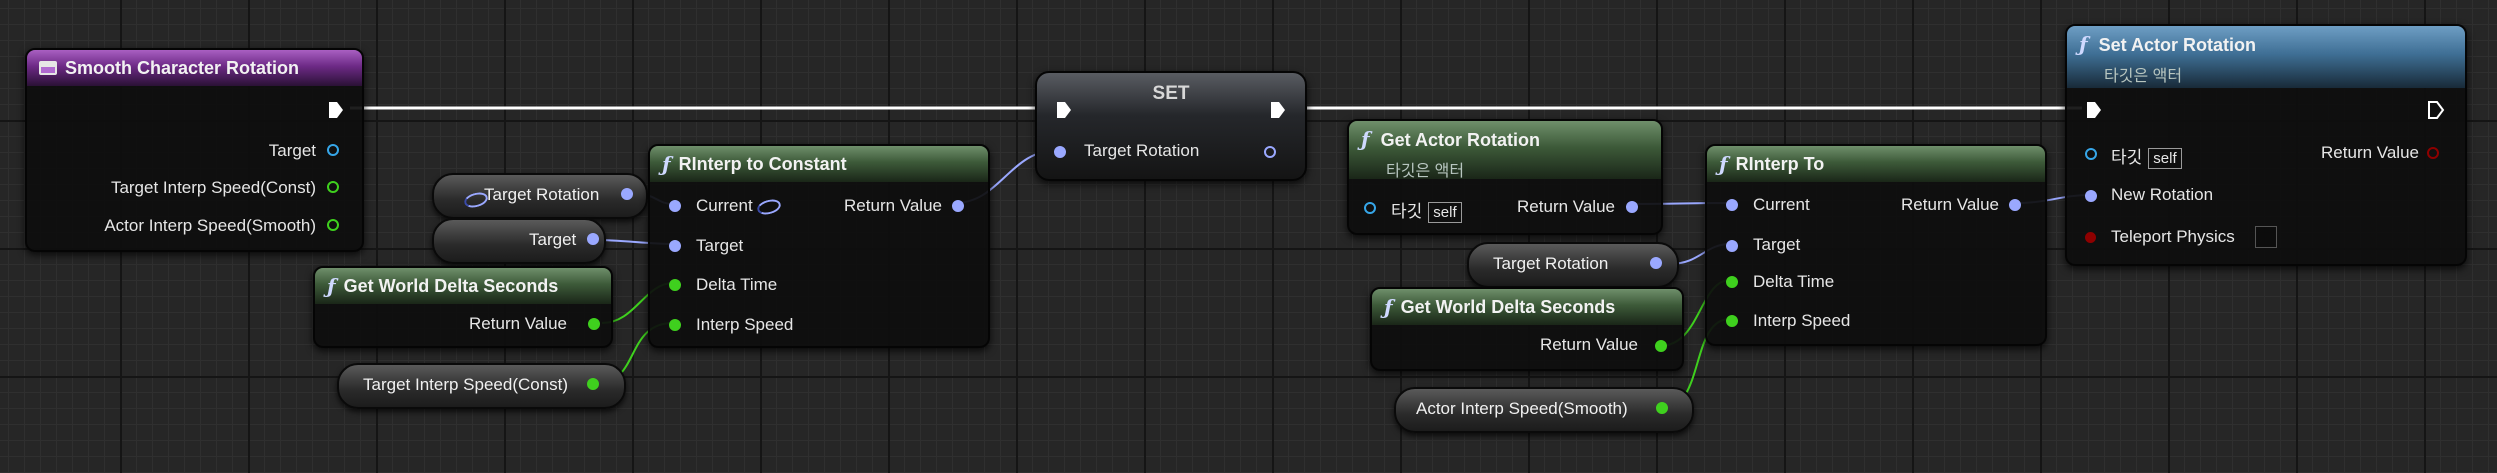  I want to click on rinterp-const-title: RInterp to Constant, so click(762, 163).